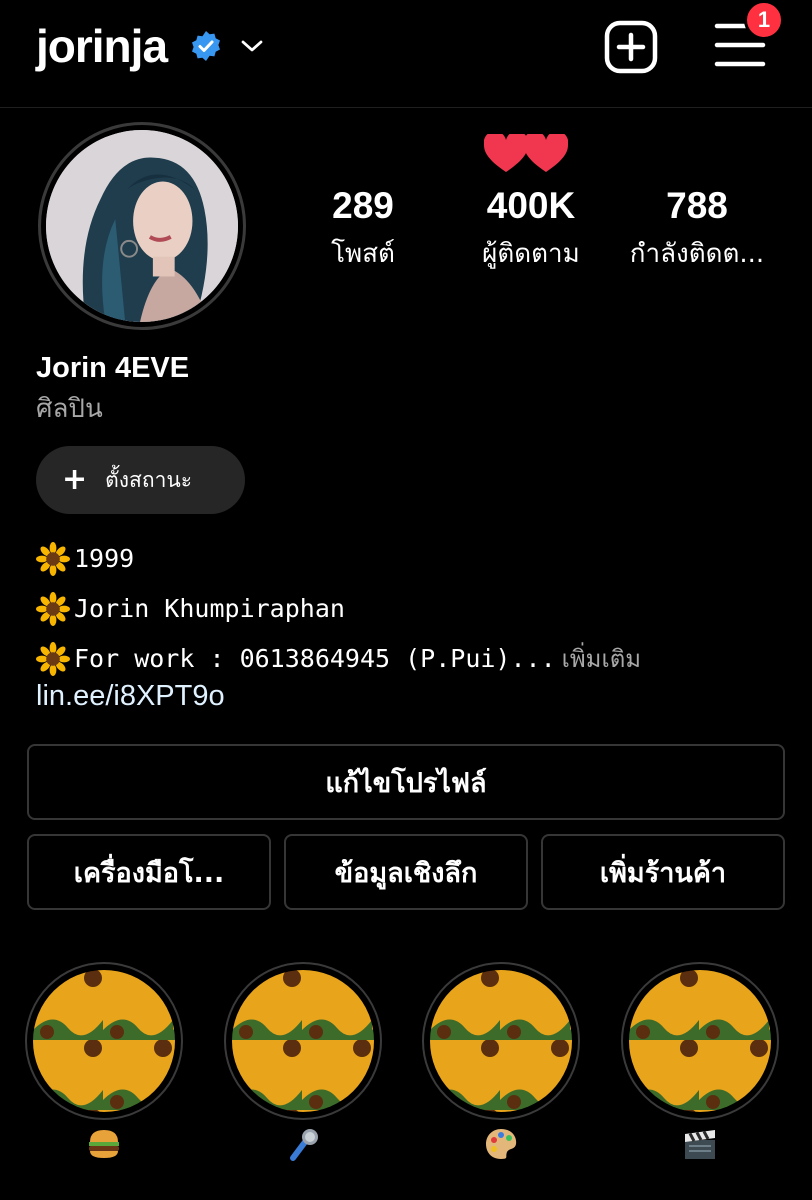  I want to click on insights-button: ข้อมูลเชิงลึก, so click(406, 872).